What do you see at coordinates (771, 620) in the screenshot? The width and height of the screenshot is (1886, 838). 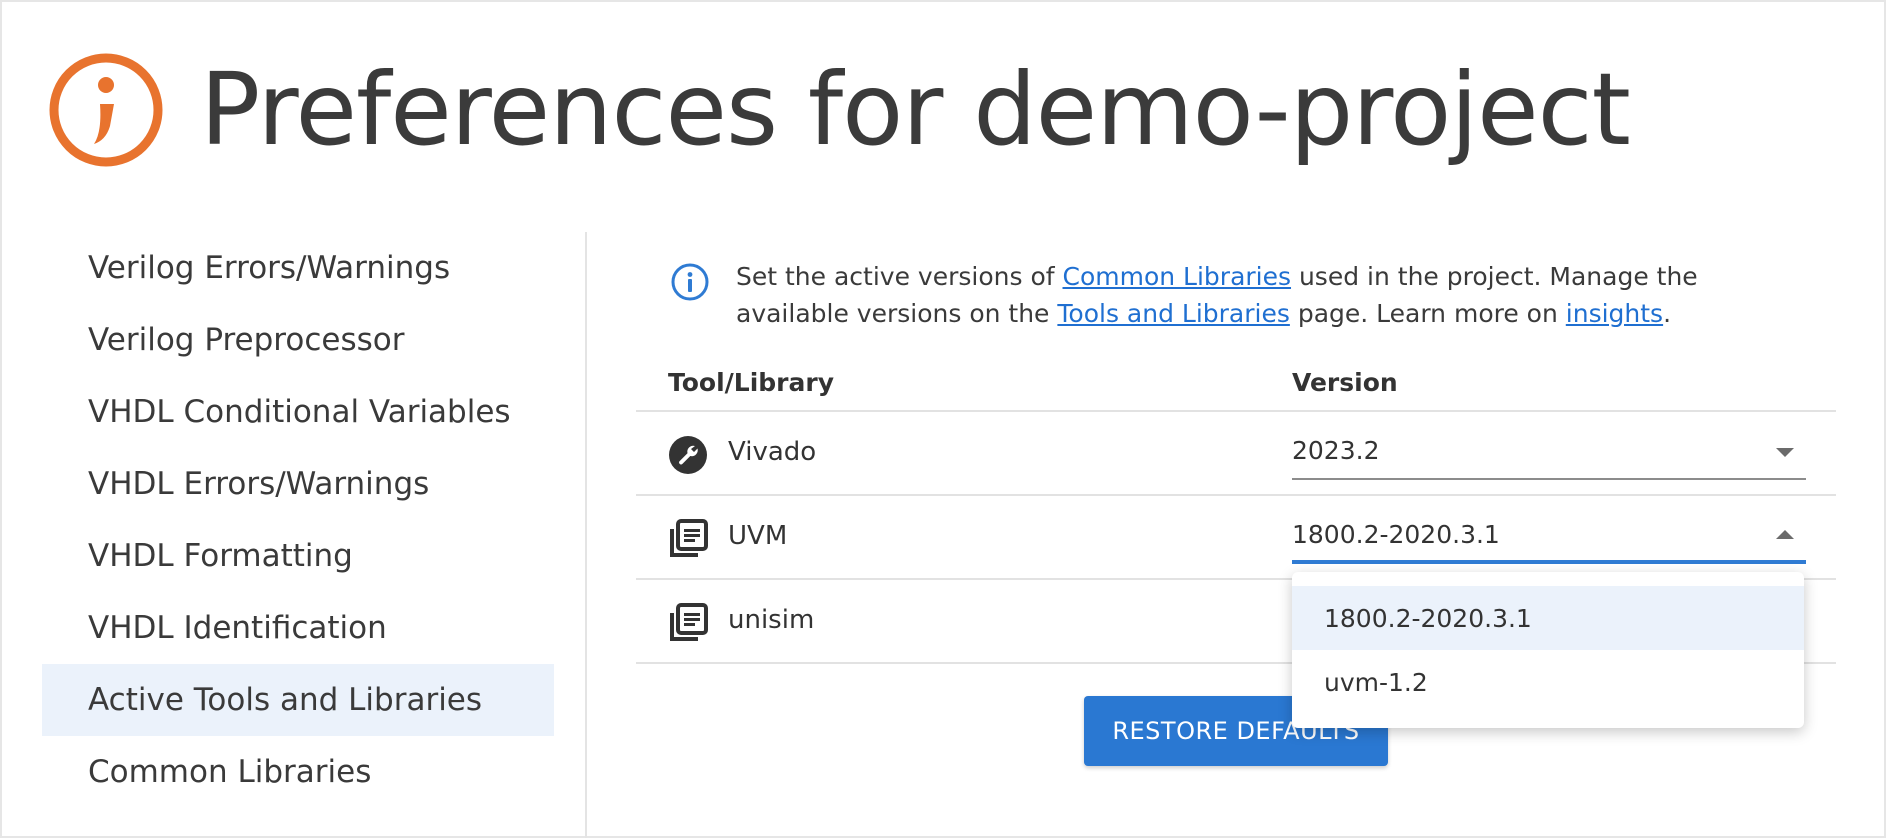 I see `tool-name: unisim` at bounding box center [771, 620].